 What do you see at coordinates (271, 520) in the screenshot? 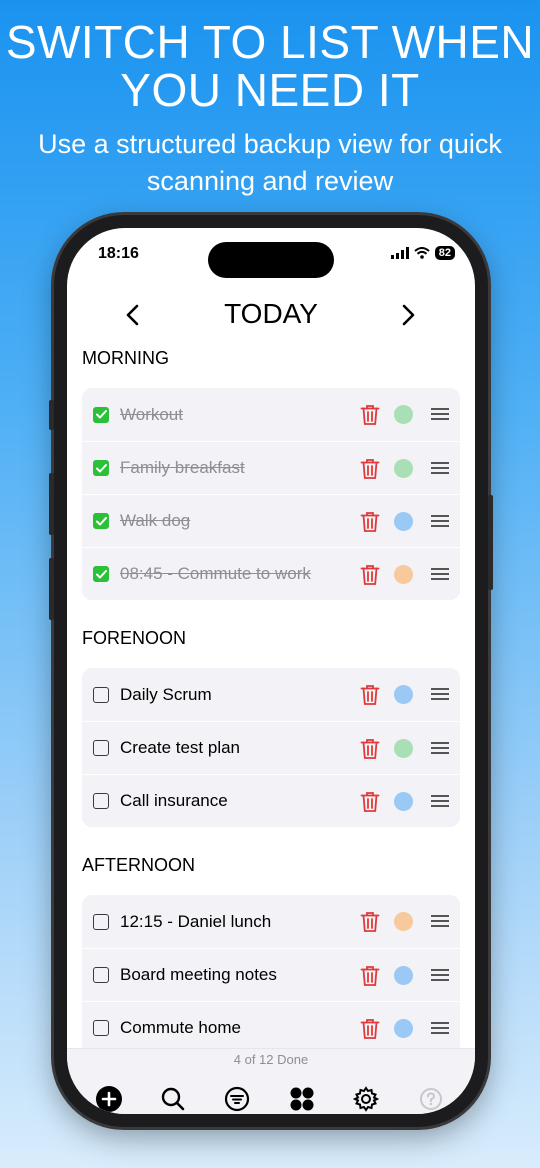
I see `task-row: Walk dog` at bounding box center [271, 520].